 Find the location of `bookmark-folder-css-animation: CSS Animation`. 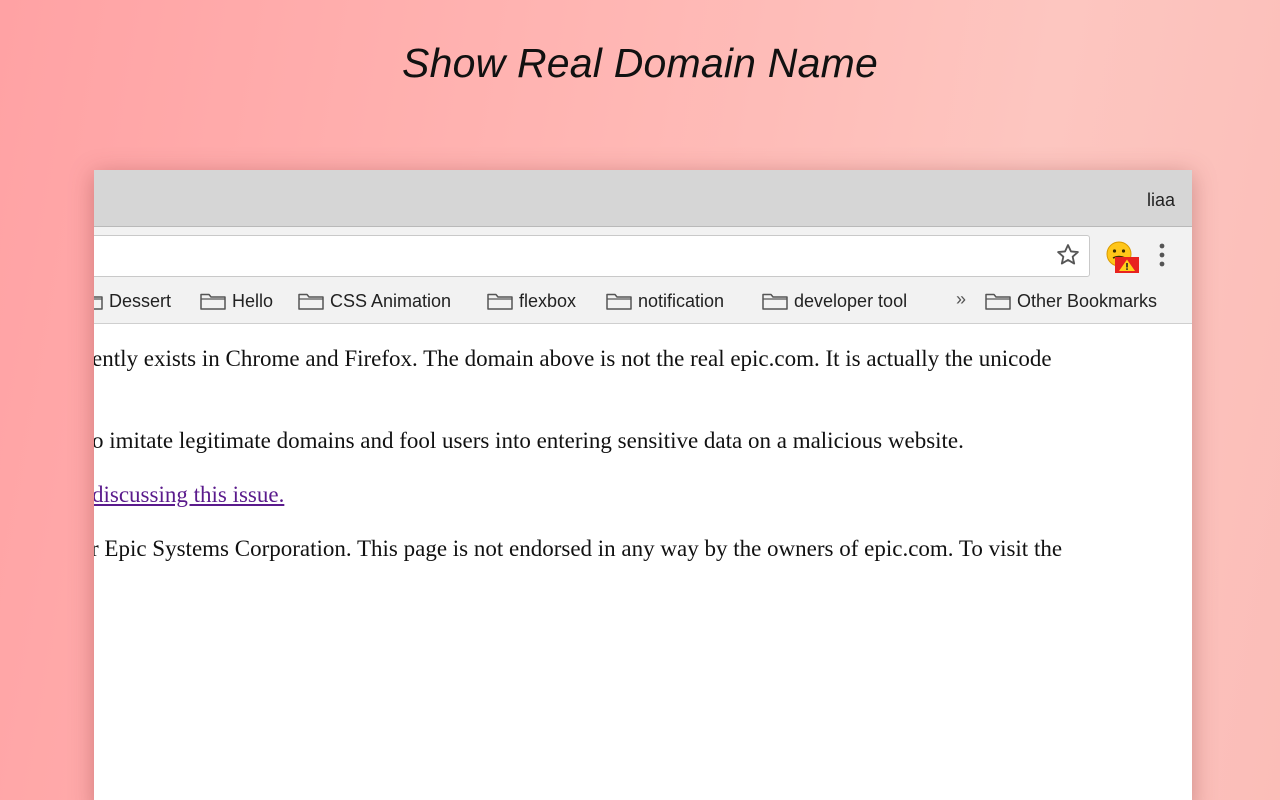

bookmark-folder-css-animation: CSS Animation is located at coordinates (374, 301).